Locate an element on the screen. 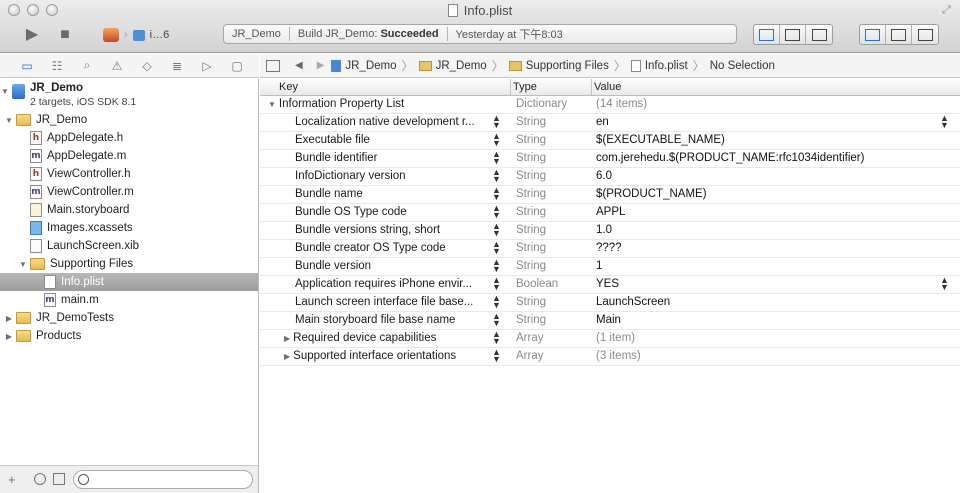  related-items-icon is located at coordinates (273, 65).